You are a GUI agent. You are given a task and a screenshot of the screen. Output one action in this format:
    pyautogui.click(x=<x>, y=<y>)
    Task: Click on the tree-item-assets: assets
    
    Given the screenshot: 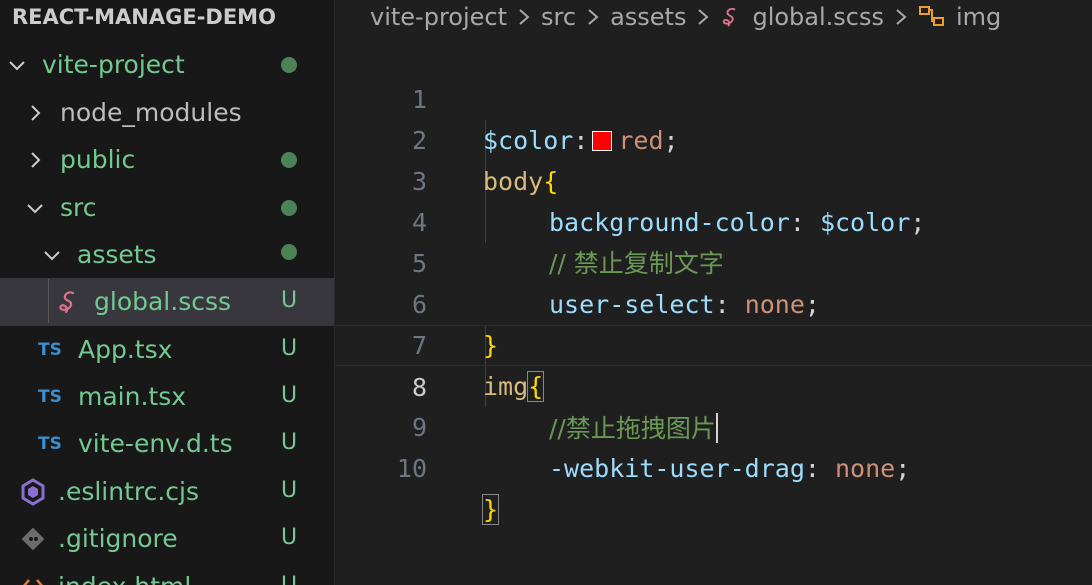 What is the action you would take?
    pyautogui.click(x=167, y=255)
    